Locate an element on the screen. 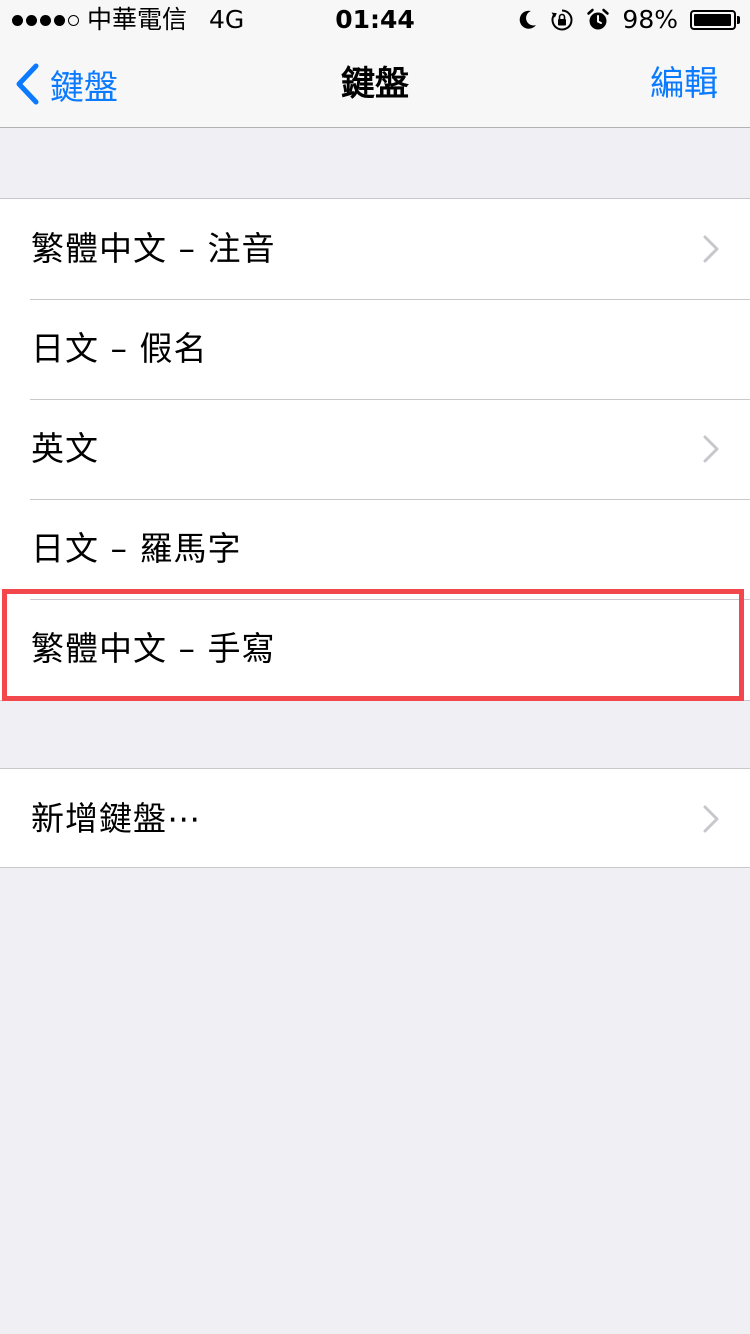 Image resolution: width=750 pixels, height=1334 pixels. keyboard-row-japanese-kana: 日文 – 假名 is located at coordinates (375, 349).